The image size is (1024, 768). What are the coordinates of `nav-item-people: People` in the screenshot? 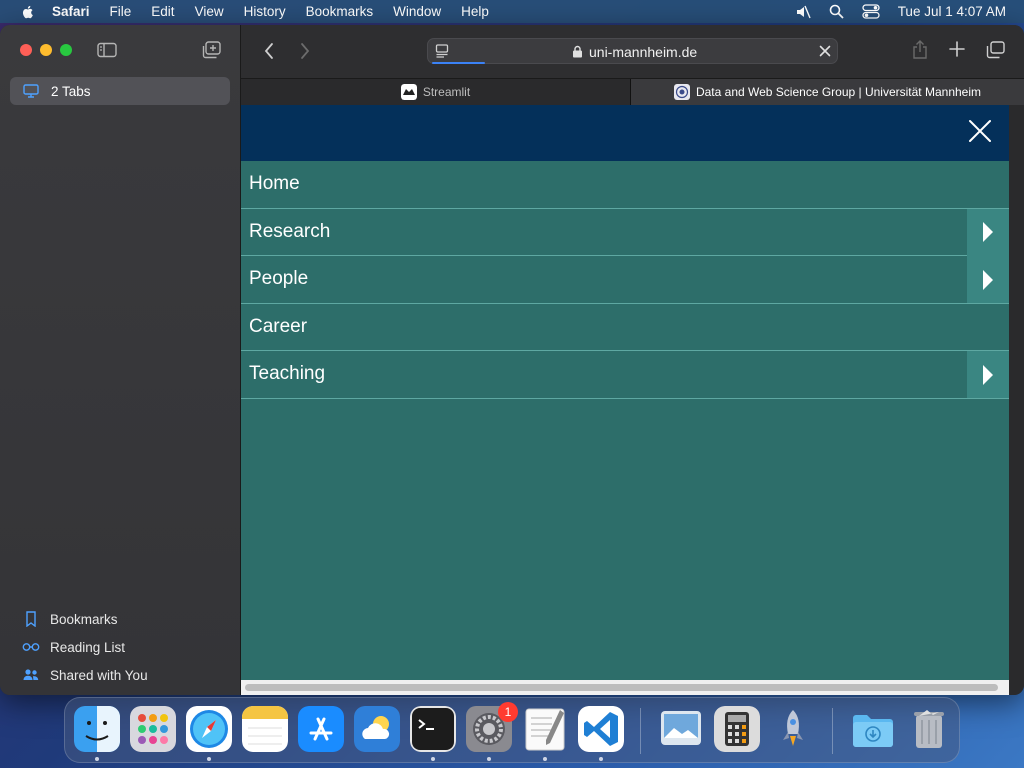 It's located at (625, 280).